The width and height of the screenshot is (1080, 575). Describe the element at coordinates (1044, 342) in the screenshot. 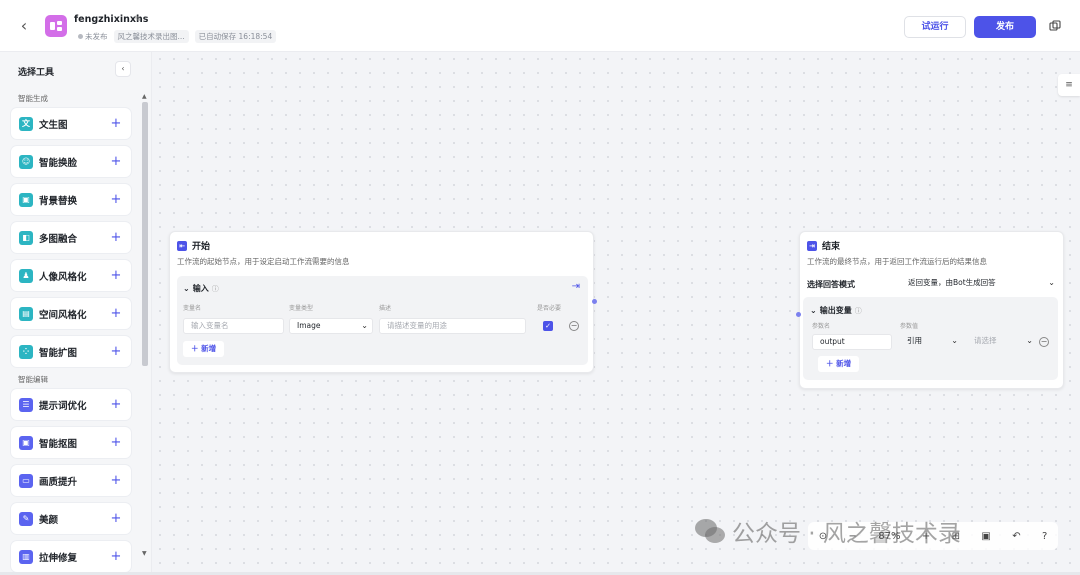

I see `remove-output-icon: −` at that location.